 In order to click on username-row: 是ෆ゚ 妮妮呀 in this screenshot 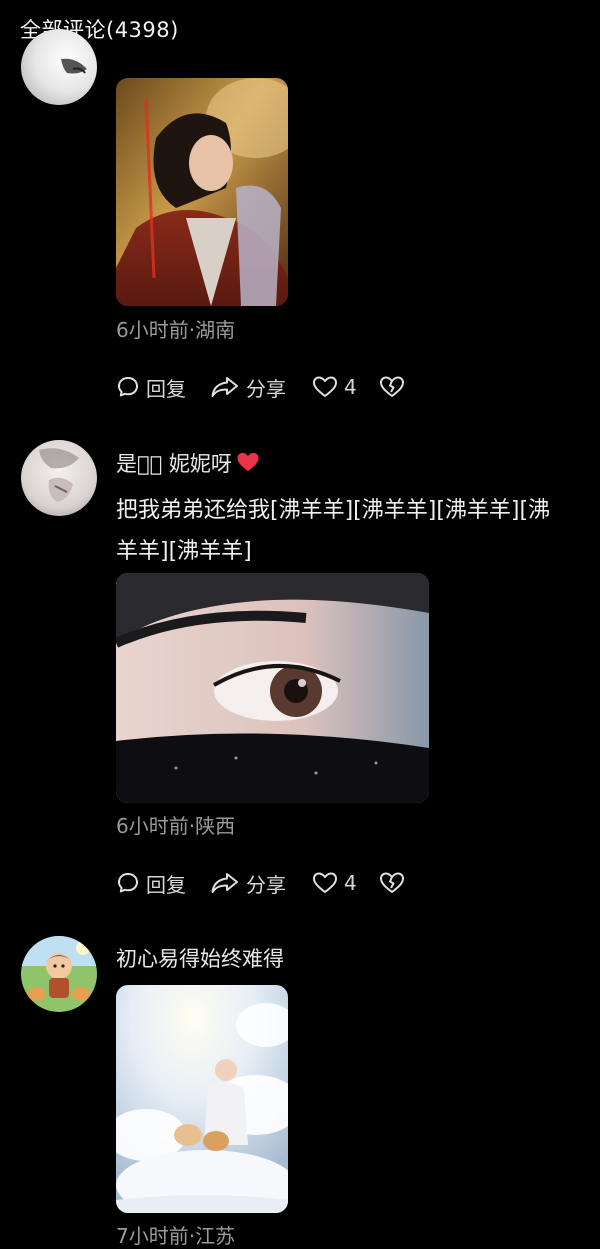, I will do `click(188, 463)`.